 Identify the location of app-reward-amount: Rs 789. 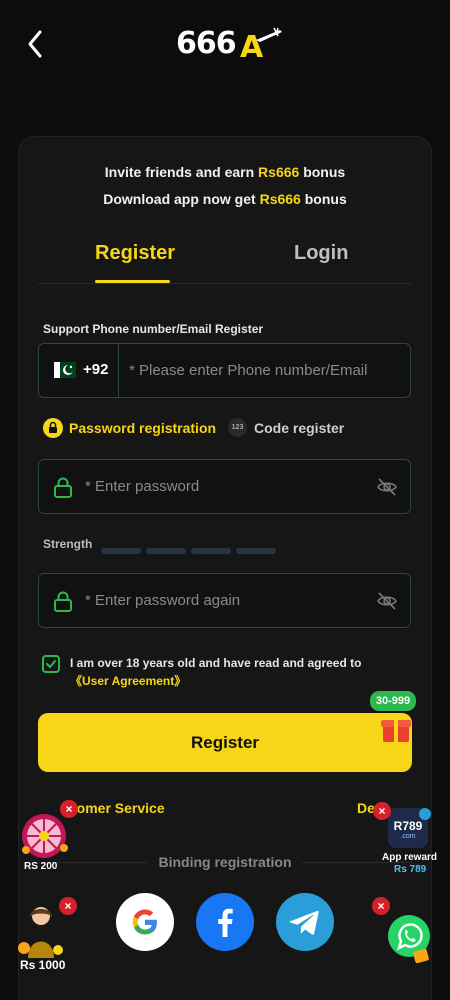
(410, 869).